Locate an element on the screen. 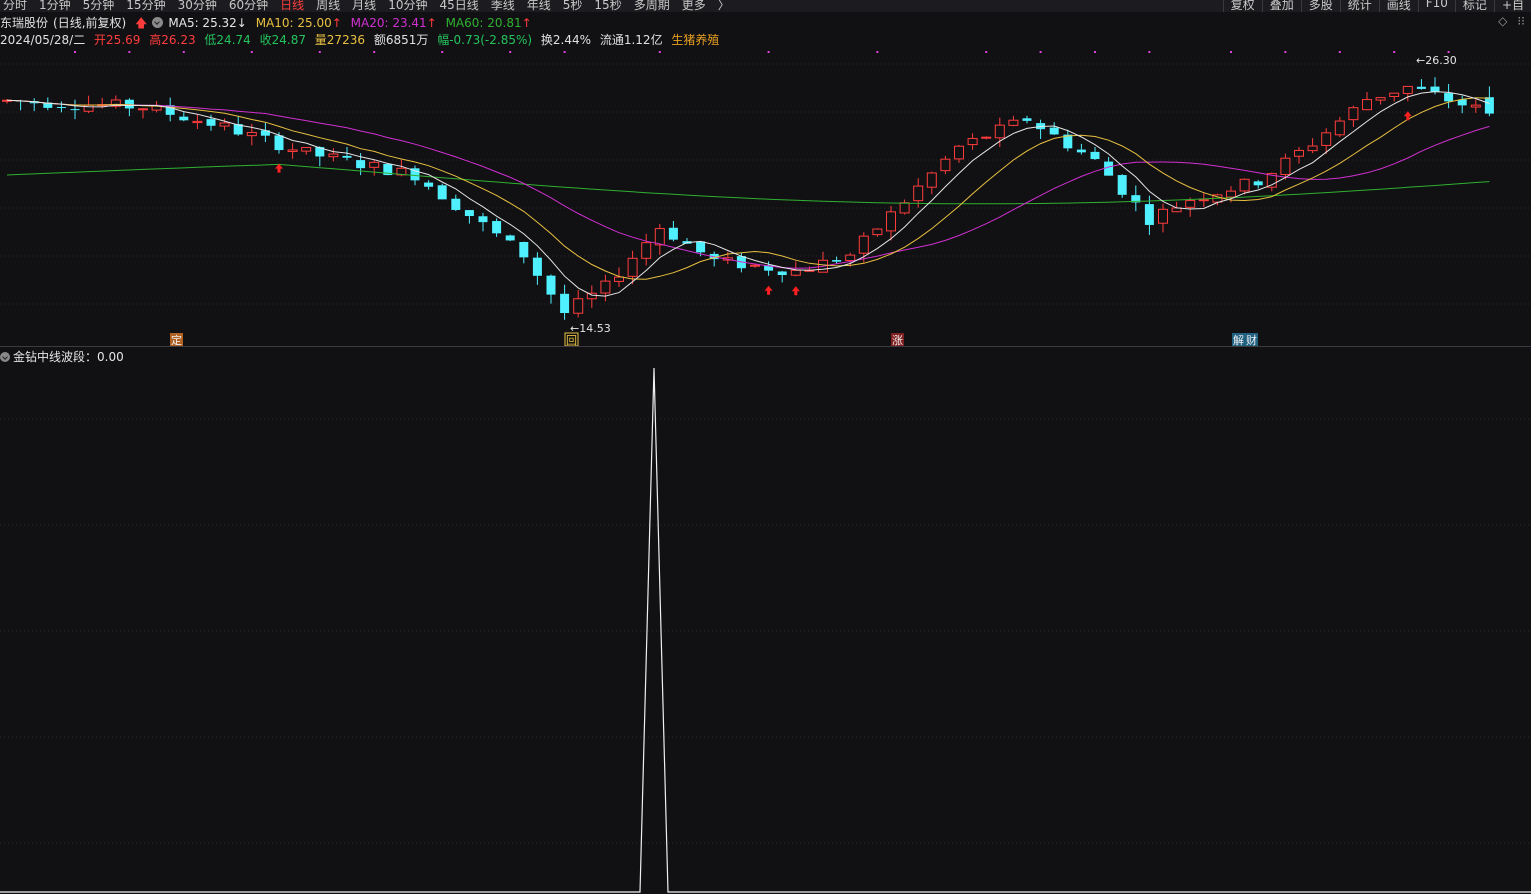 Image resolution: width=1531 pixels, height=894 pixels. indicator-settings-icon is located at coordinates (5, 357).